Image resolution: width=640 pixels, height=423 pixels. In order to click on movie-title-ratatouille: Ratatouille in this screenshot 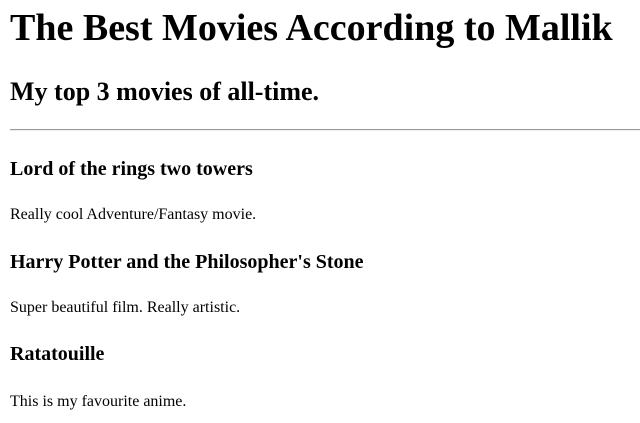, I will do `click(57, 354)`.